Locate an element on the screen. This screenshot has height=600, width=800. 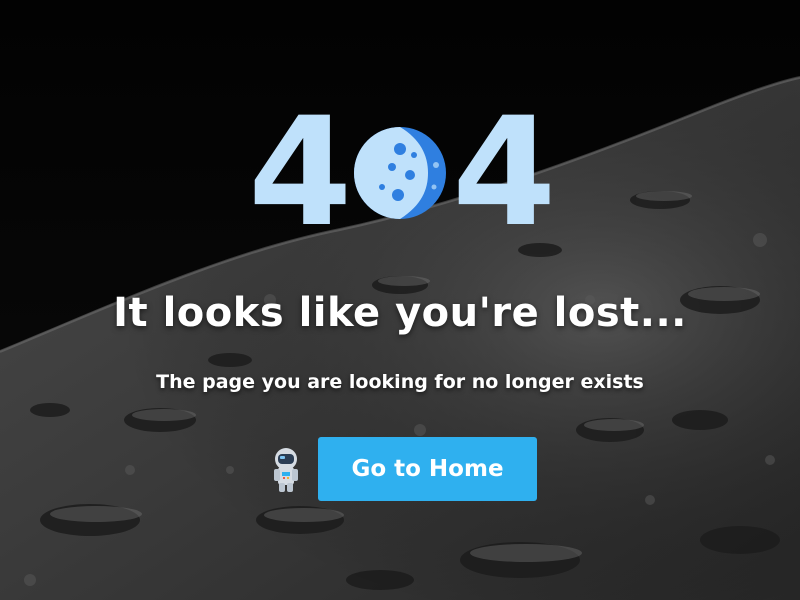
go-to-home-button: Go to Home is located at coordinates (427, 469).